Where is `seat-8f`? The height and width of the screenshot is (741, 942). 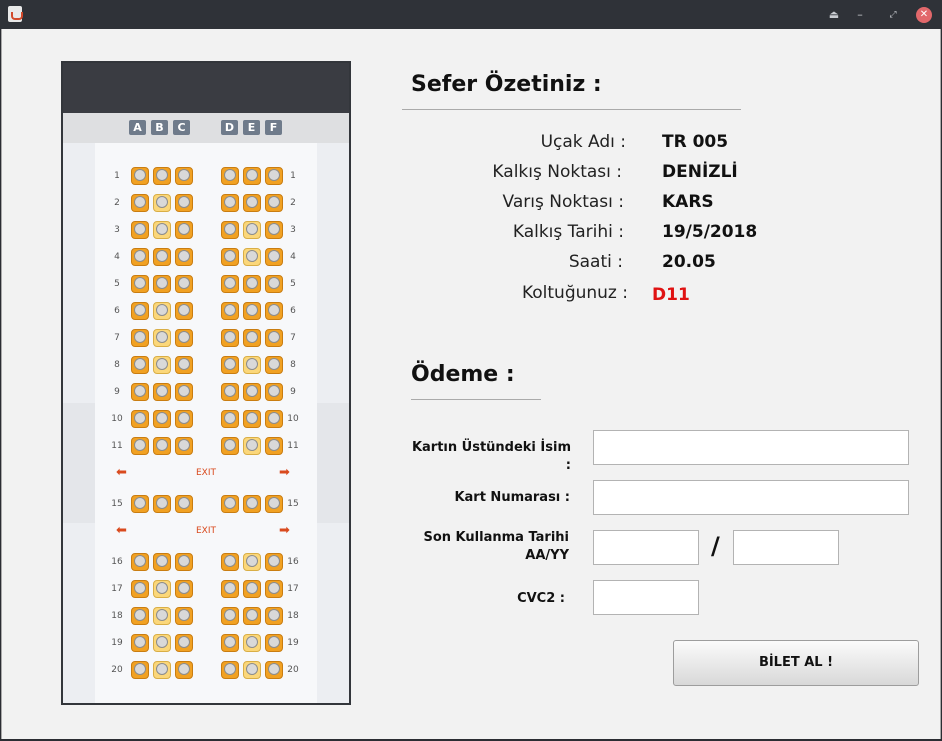
seat-8f is located at coordinates (274, 365).